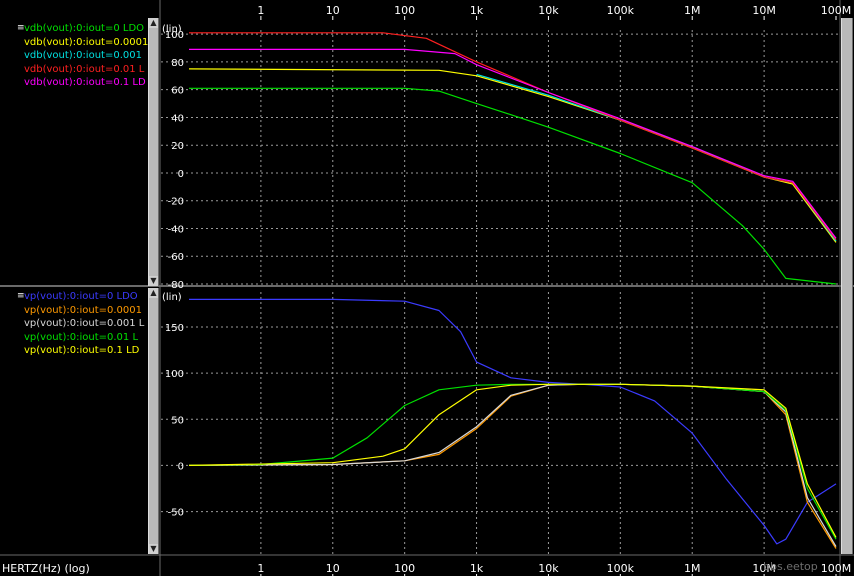 Image resolution: width=854 pixels, height=576 pixels. What do you see at coordinates (176, 229) in the screenshot?
I see `y-tick-label: -40` at bounding box center [176, 229].